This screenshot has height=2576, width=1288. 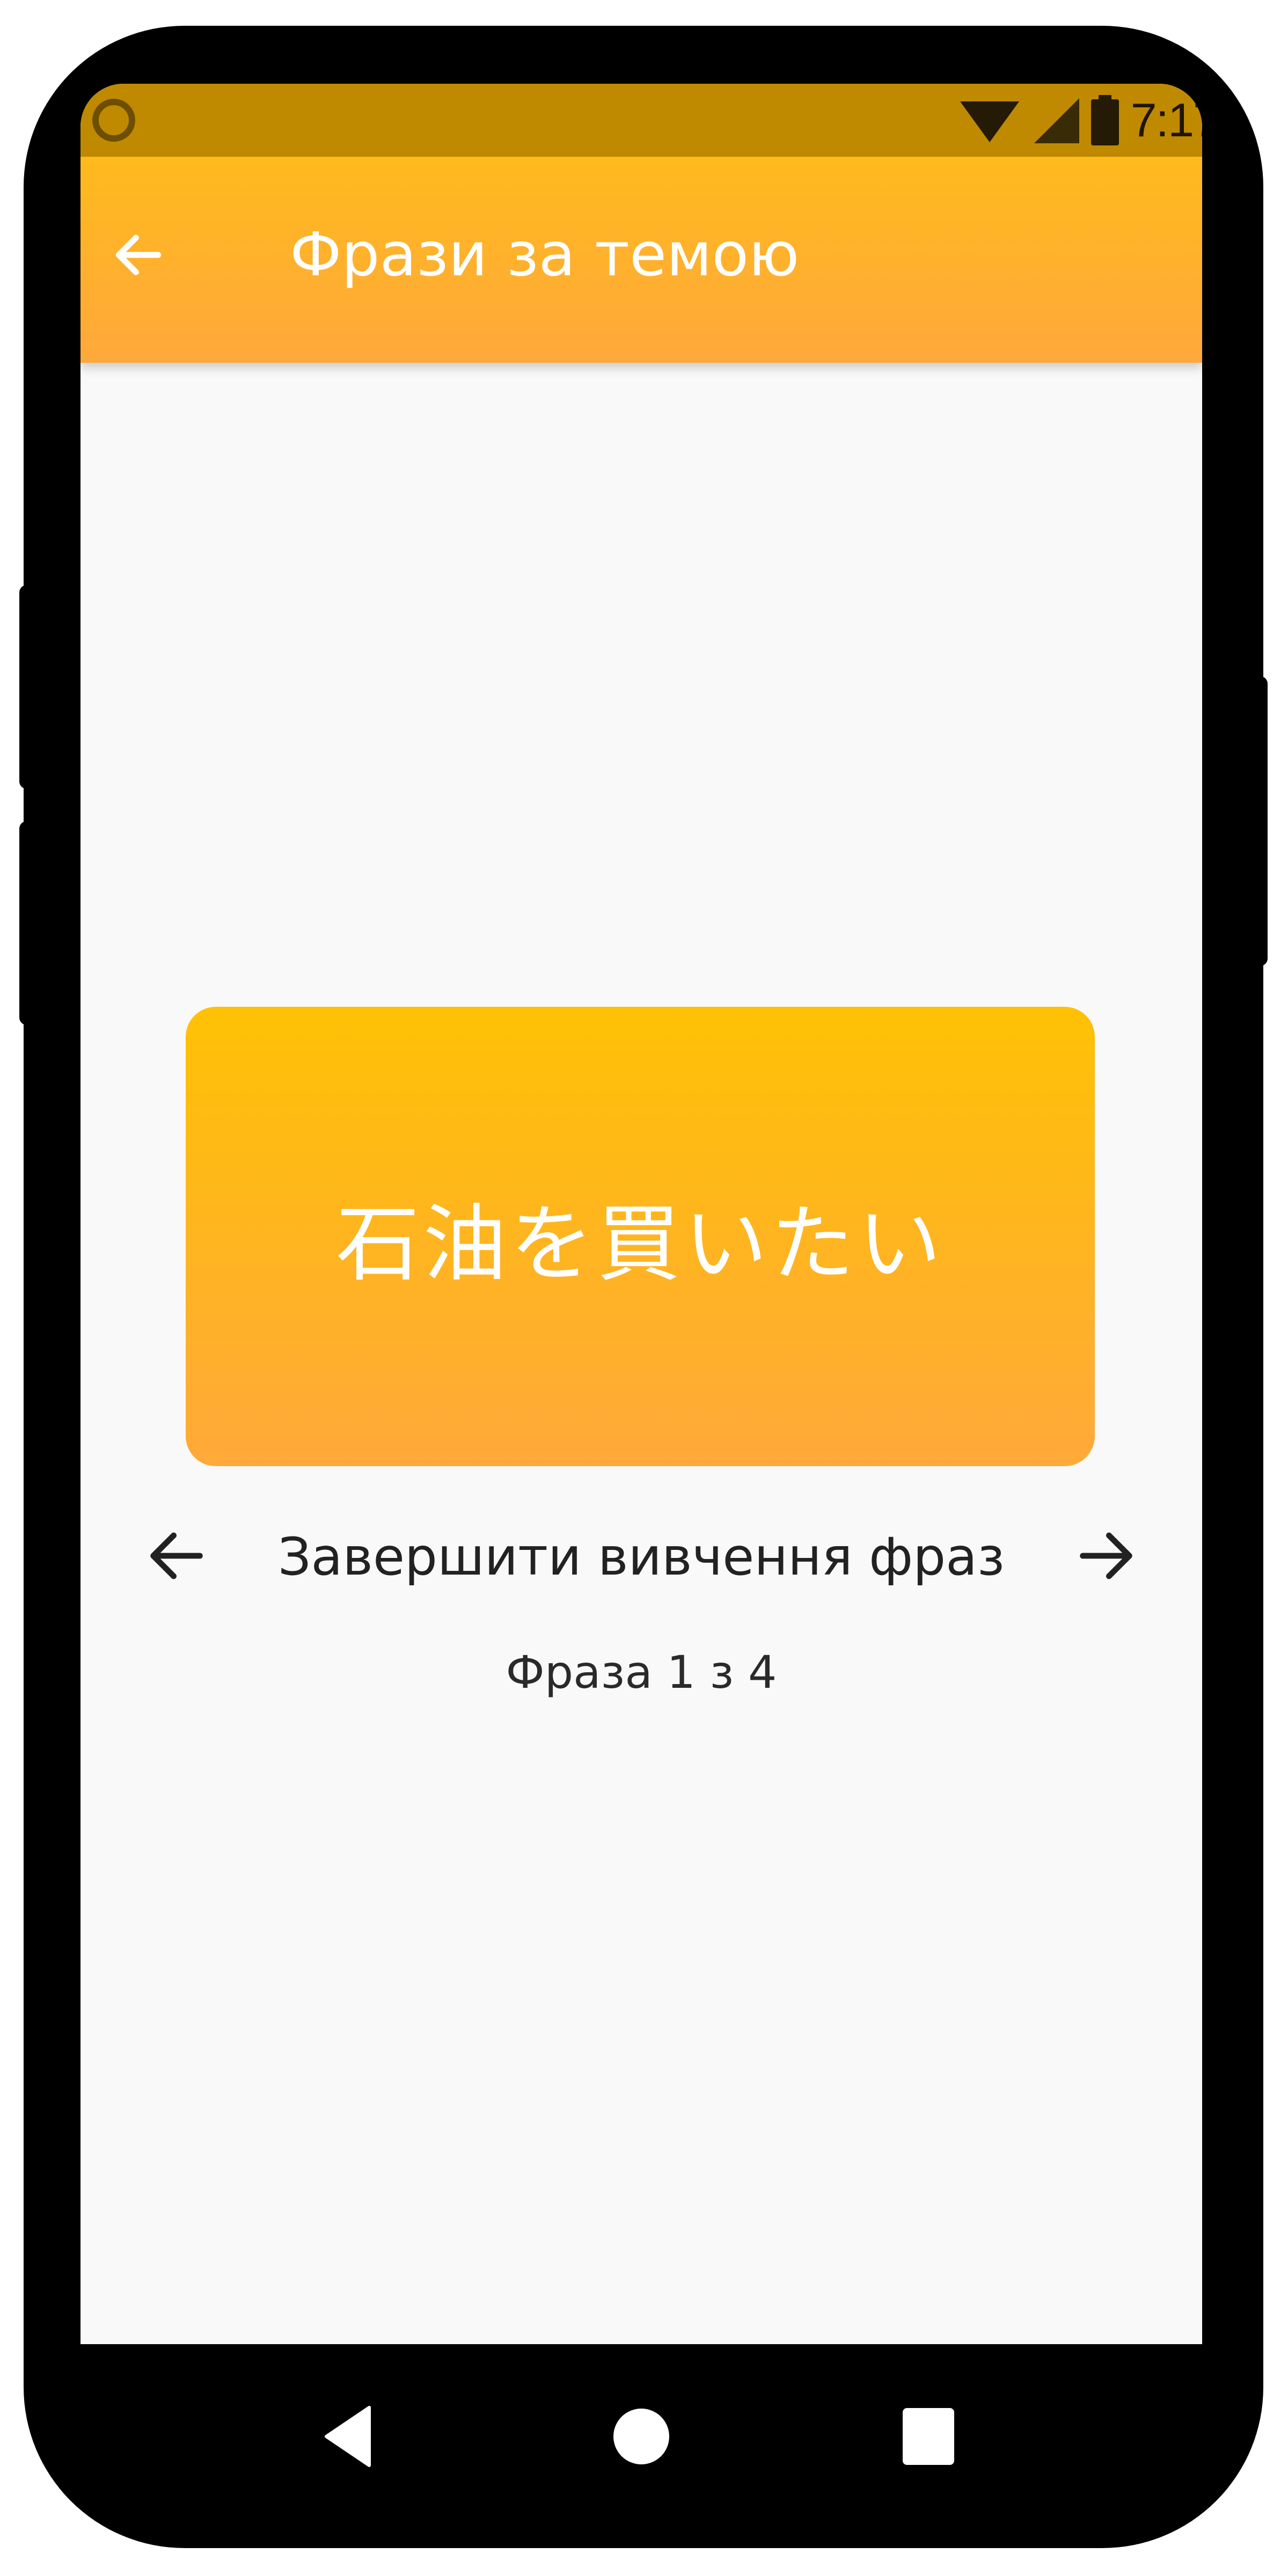 What do you see at coordinates (545, 255) in the screenshot?
I see `page-title: Фрази за темою` at bounding box center [545, 255].